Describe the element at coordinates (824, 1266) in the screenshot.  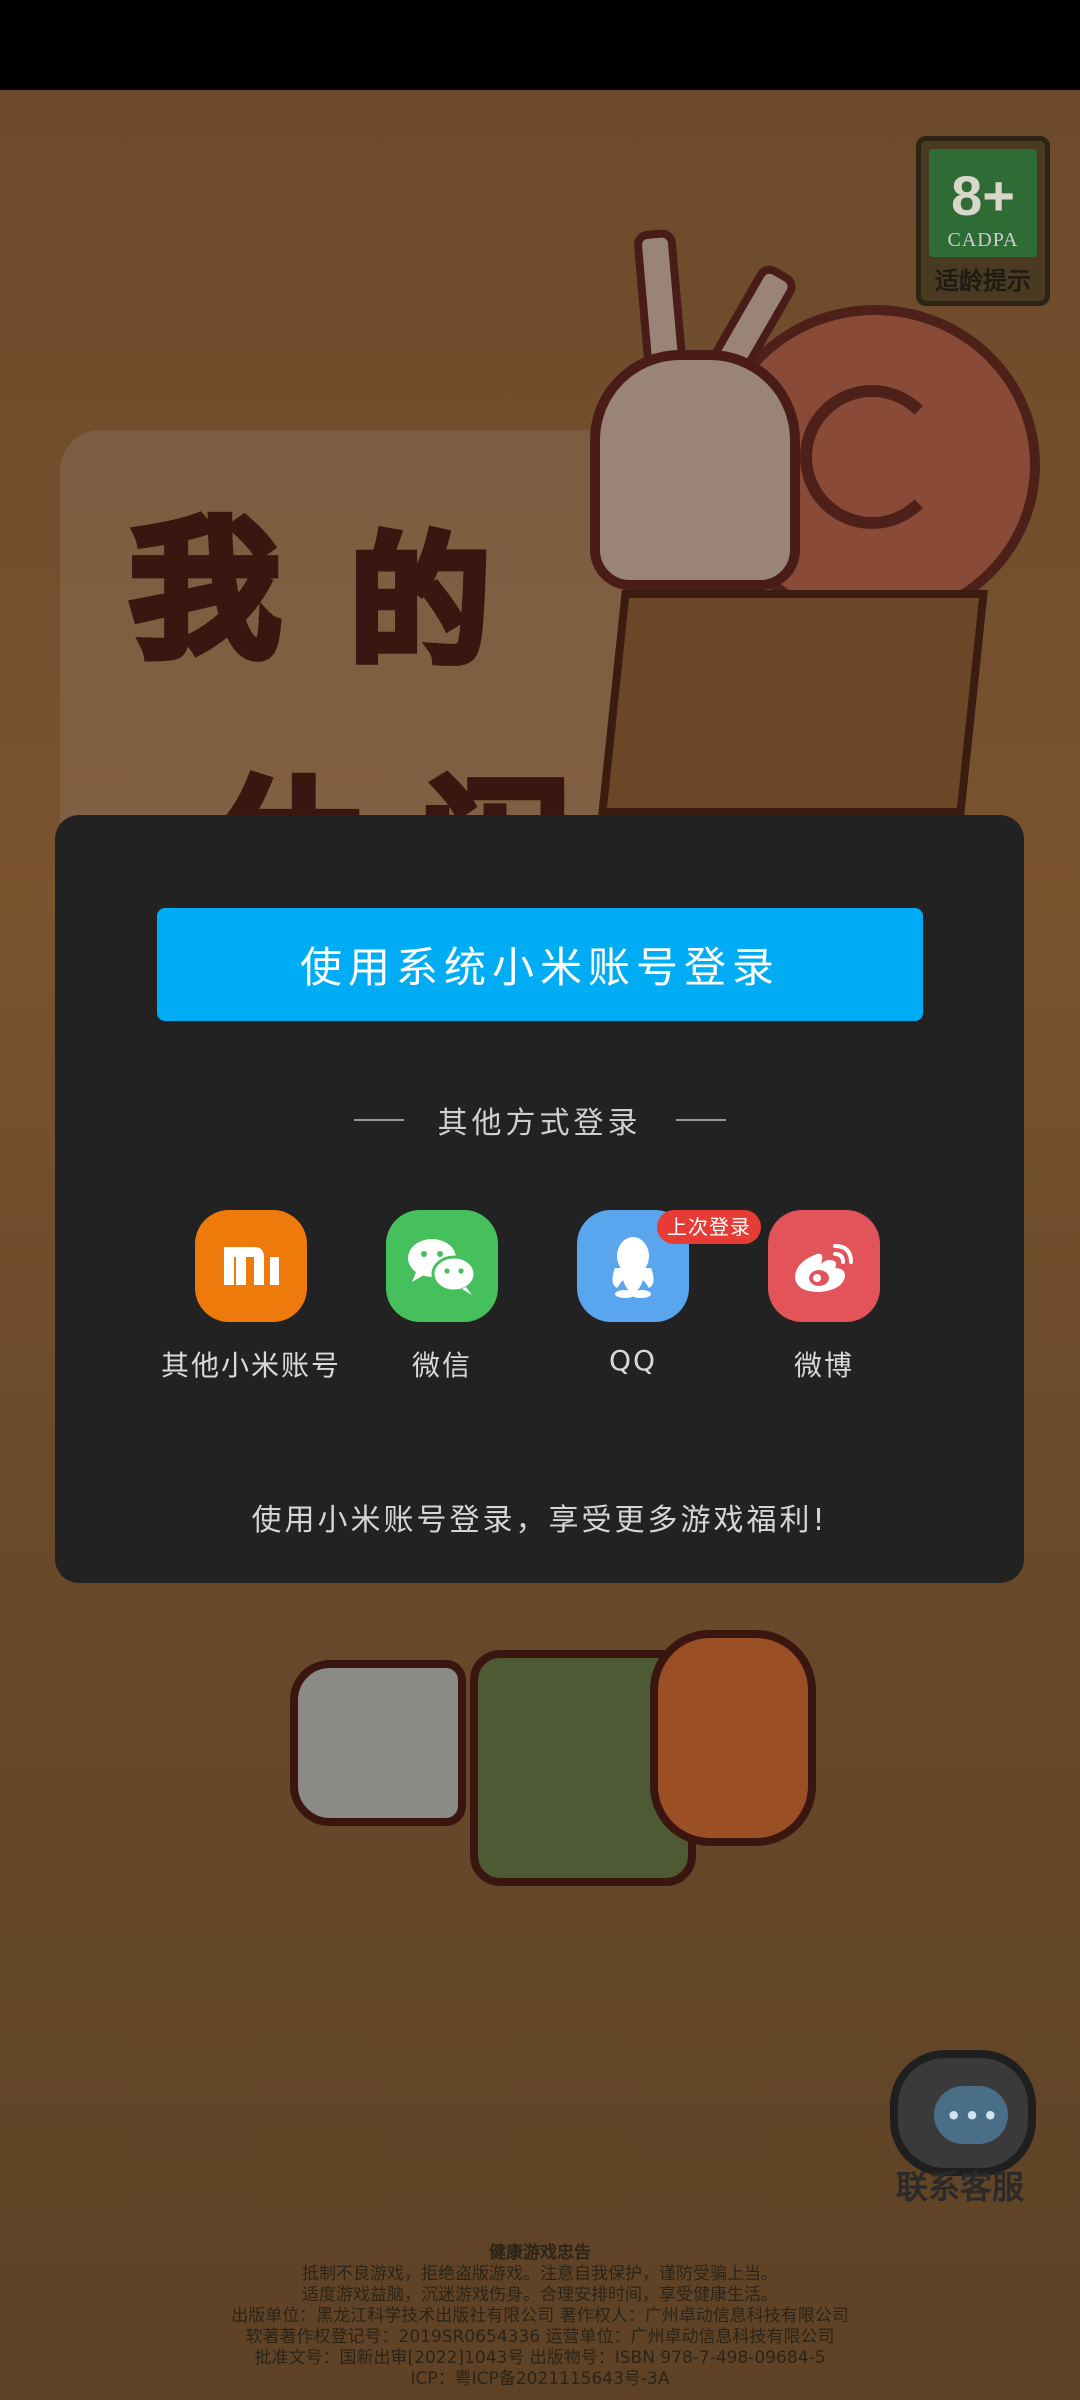
I see `weibo-icon` at that location.